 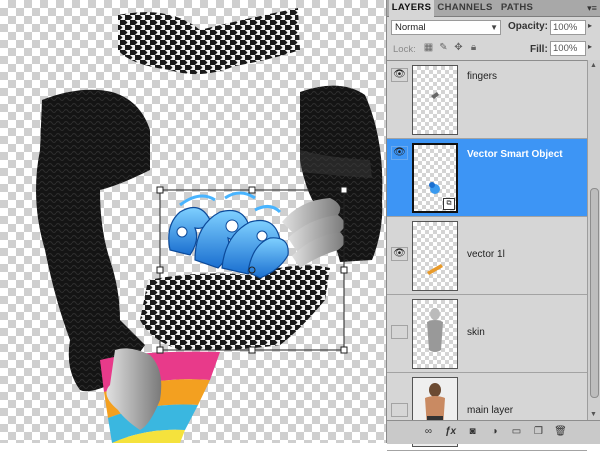 I want to click on tab-paths: PATHS, so click(x=517, y=8).